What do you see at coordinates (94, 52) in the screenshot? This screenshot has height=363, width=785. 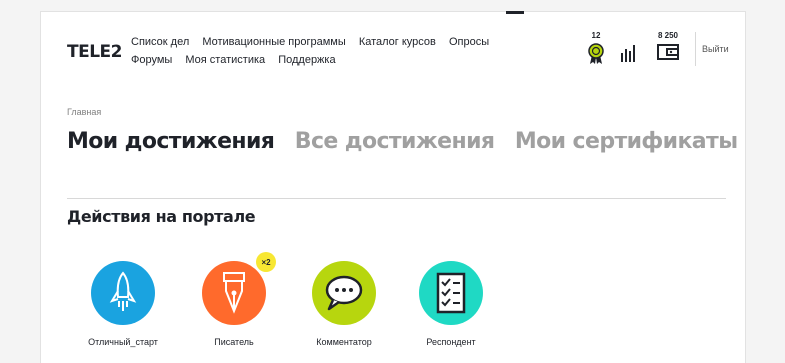 I see `logo: TELE2` at bounding box center [94, 52].